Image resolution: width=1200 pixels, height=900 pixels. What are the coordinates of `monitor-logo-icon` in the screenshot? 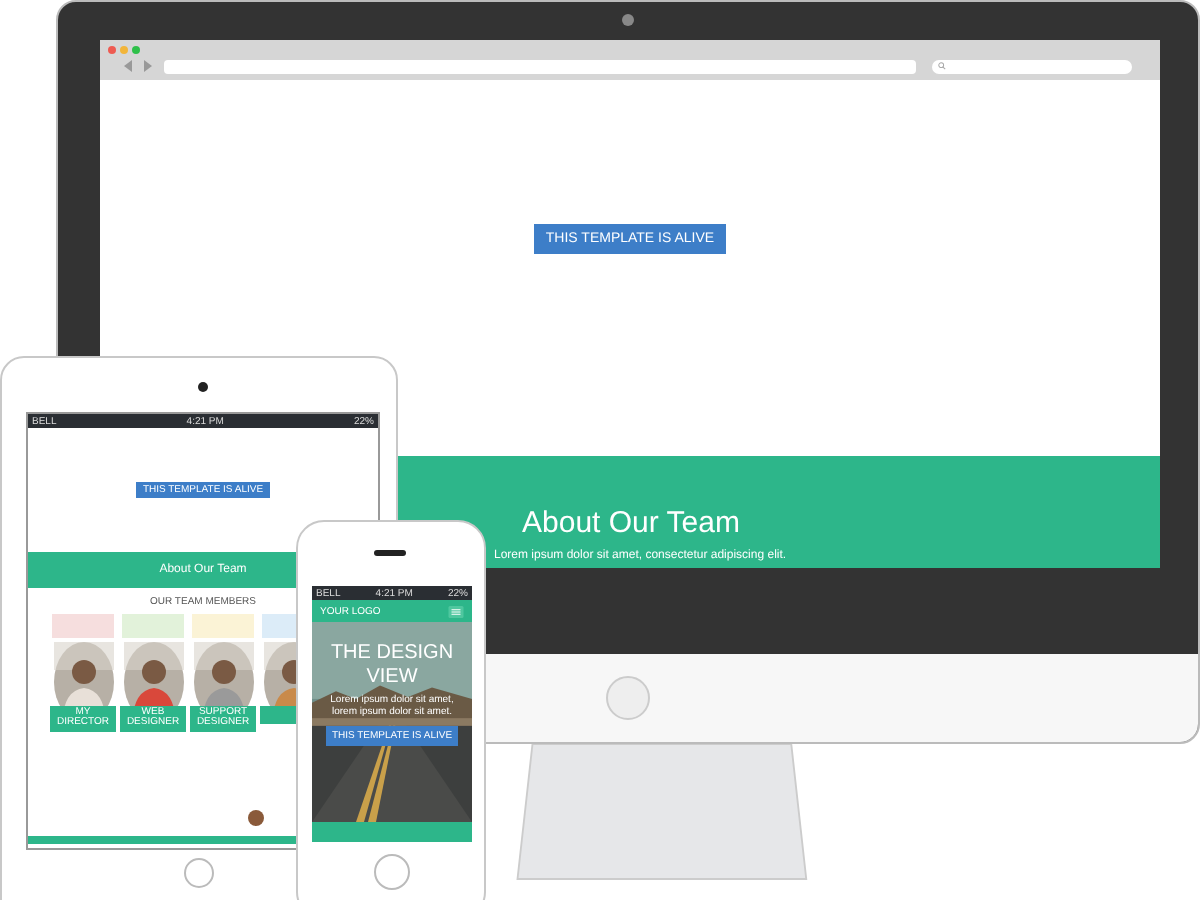 It's located at (628, 698).